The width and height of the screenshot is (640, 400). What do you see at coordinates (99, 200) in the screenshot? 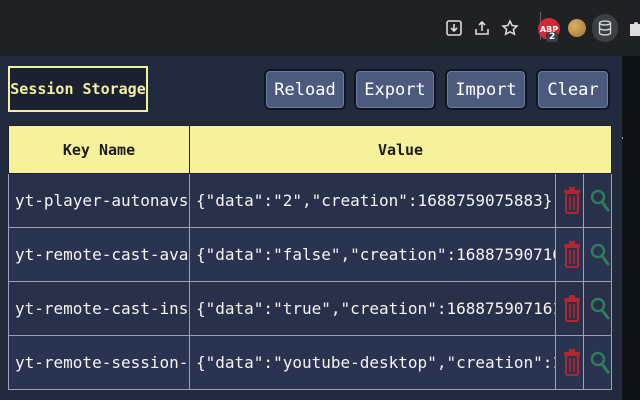
I see `key-cell: yt-player-autonavstat` at bounding box center [99, 200].